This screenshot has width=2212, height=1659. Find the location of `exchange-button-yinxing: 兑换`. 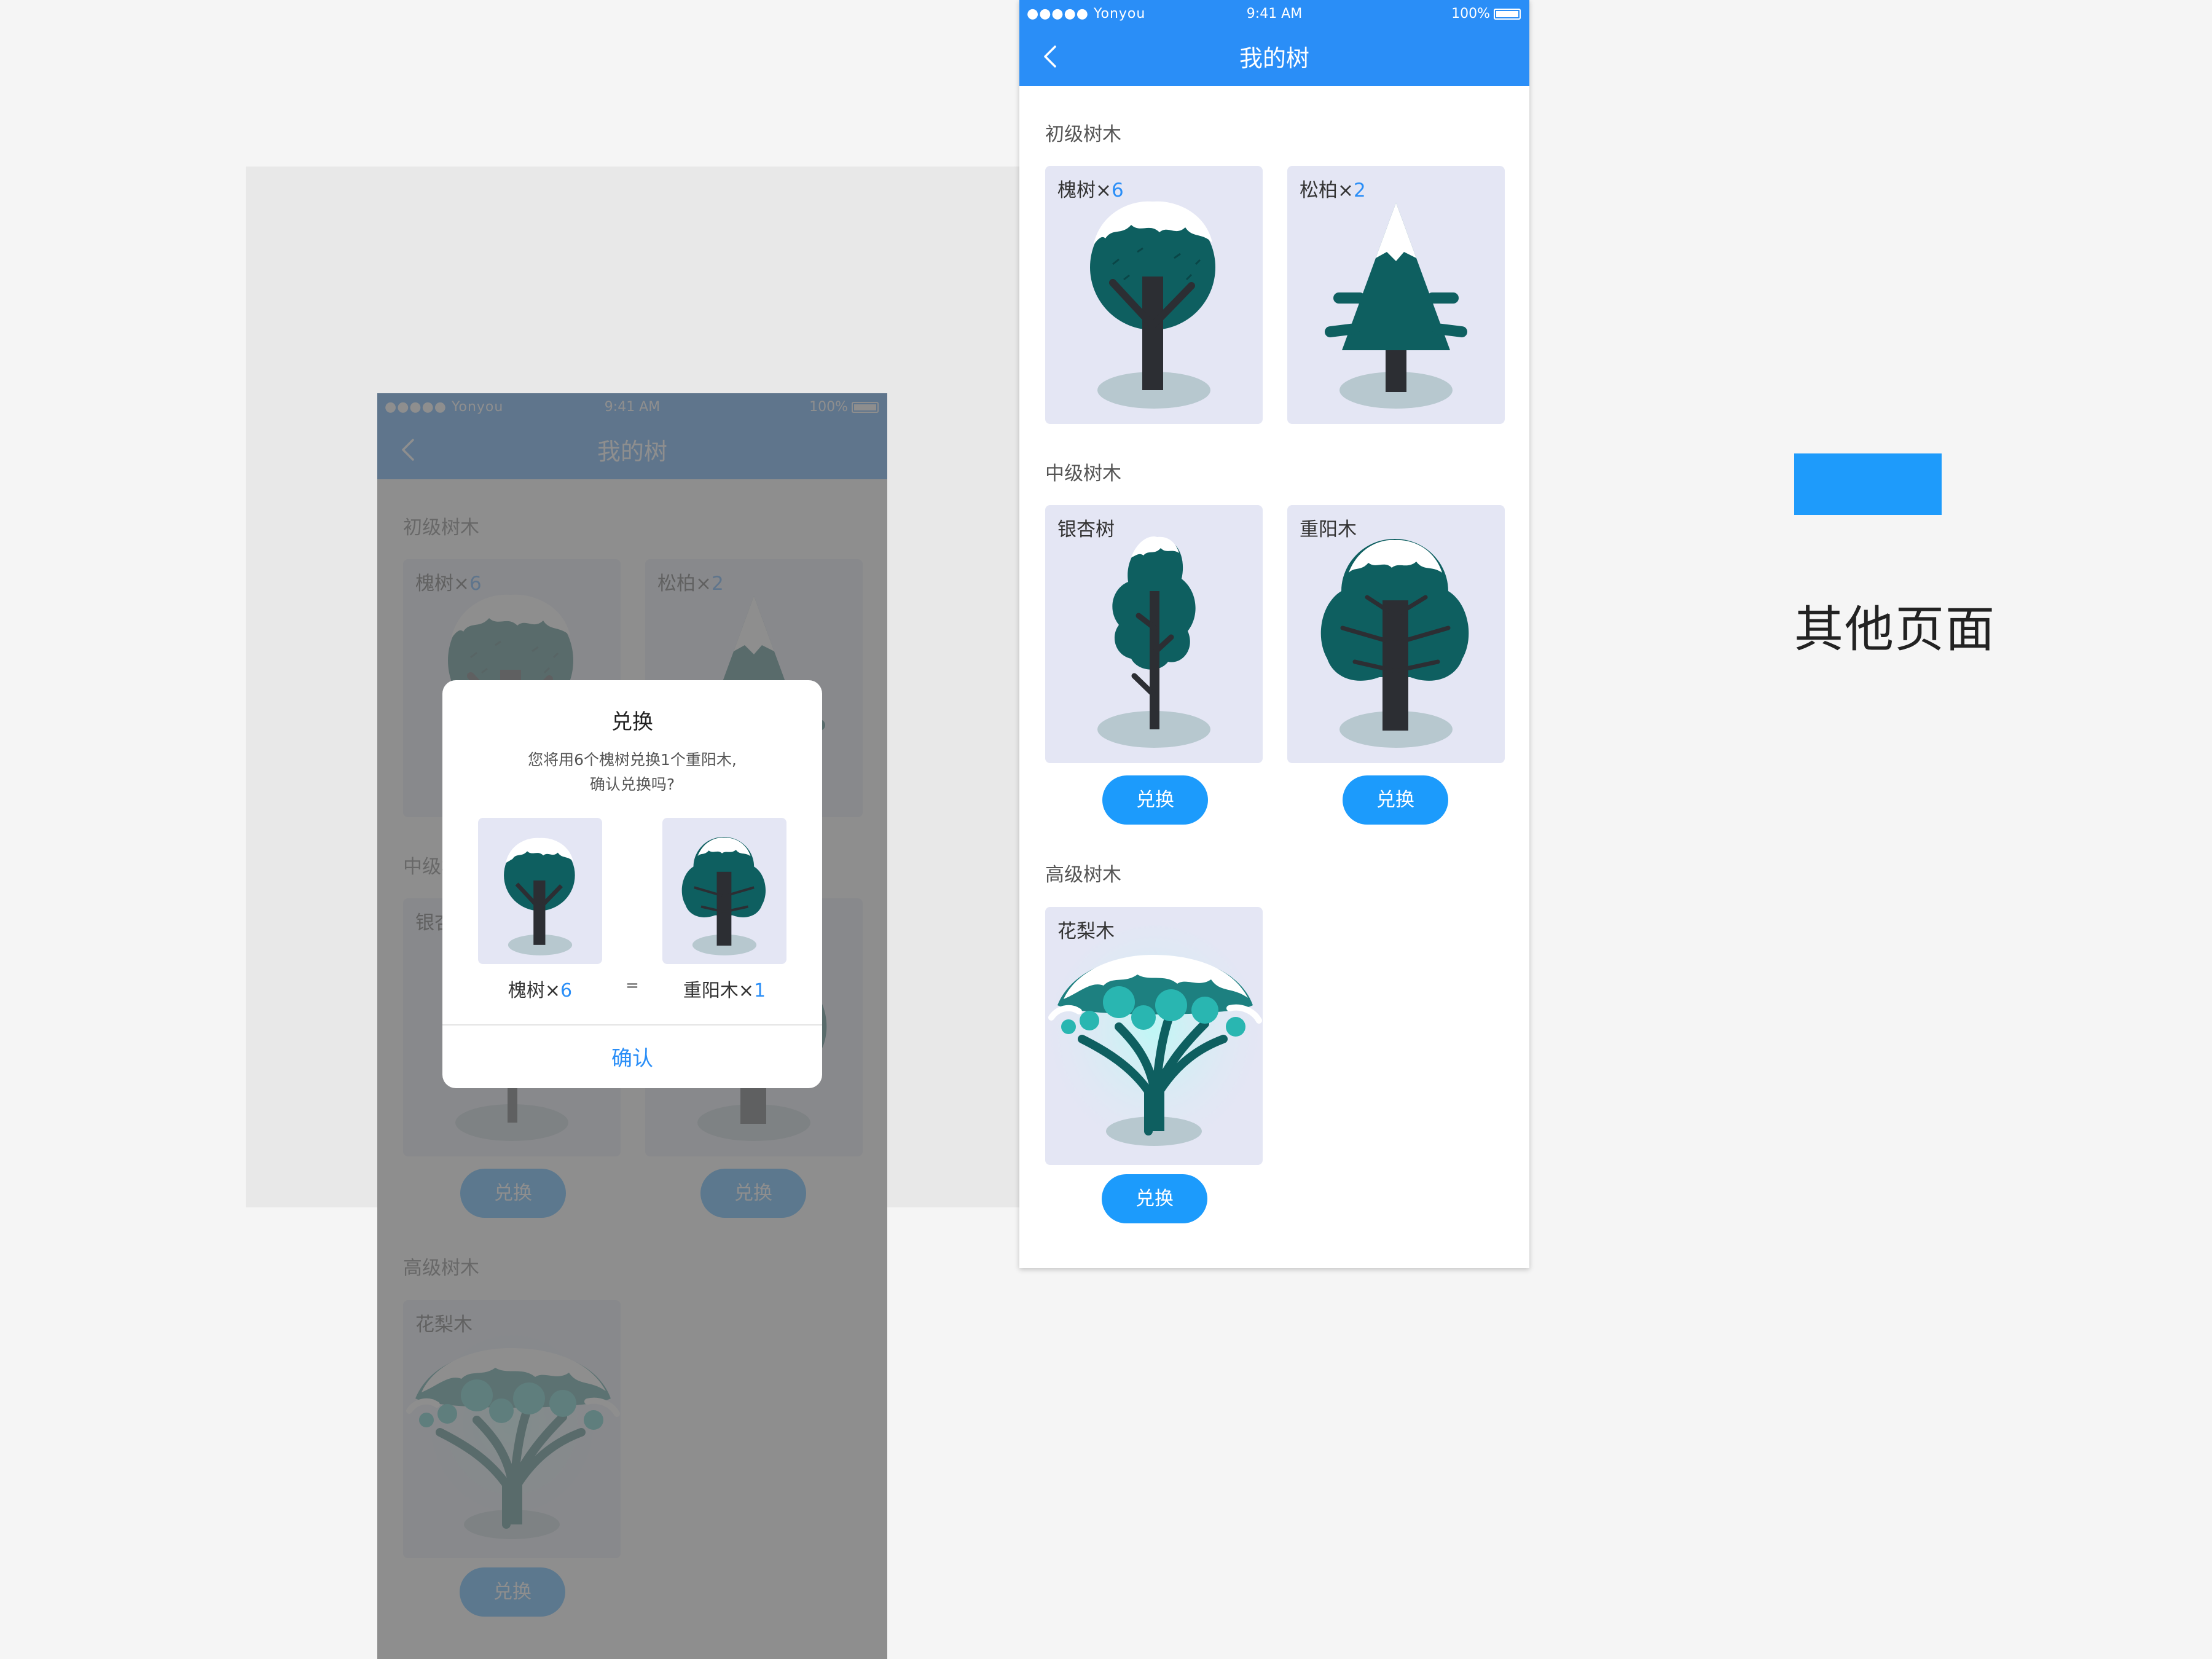

exchange-button-yinxing: 兑换 is located at coordinates (1155, 800).